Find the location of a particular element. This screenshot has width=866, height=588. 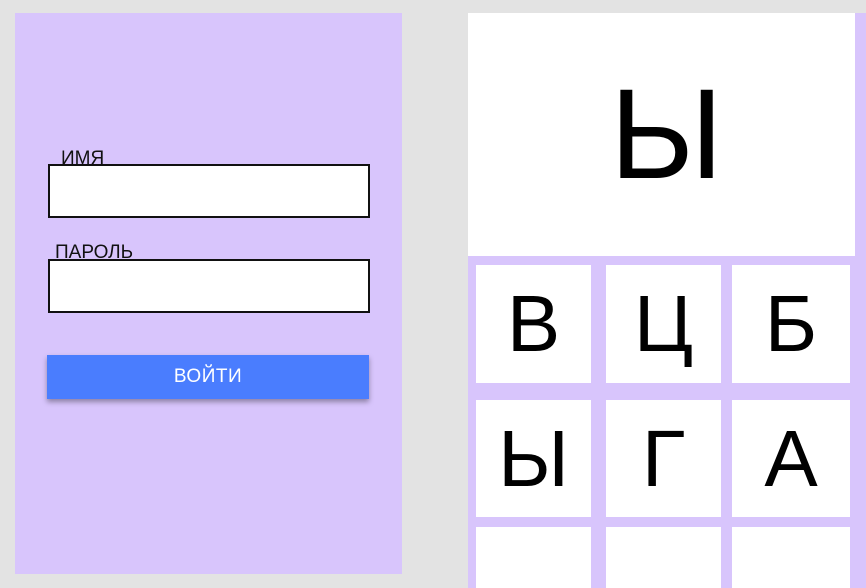

letter-tile: В is located at coordinates (533, 324).